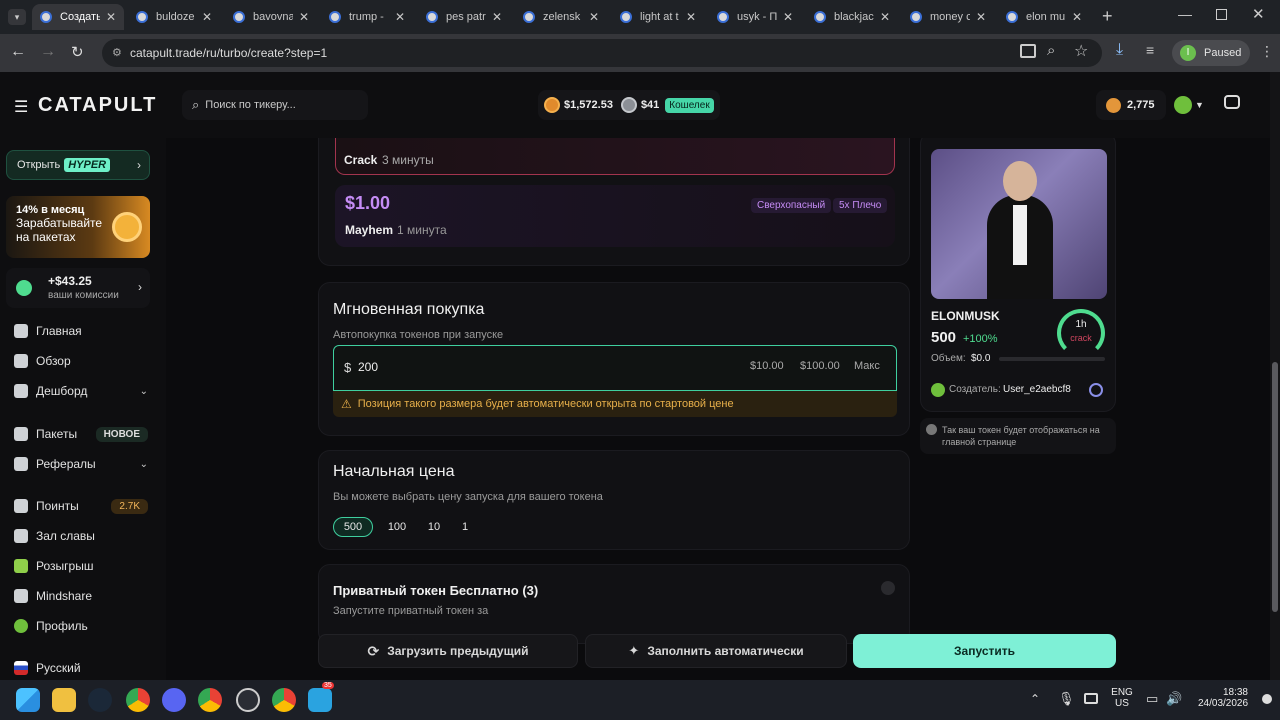 The image size is (1280, 720). I want to click on sidebar-item-giveaway: Розыгрыш, so click(53, 566).